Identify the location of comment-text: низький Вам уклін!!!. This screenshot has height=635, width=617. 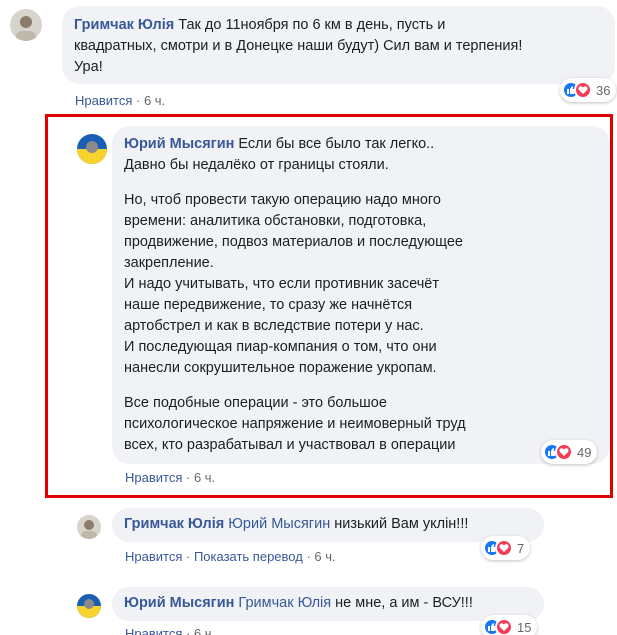
(401, 524).